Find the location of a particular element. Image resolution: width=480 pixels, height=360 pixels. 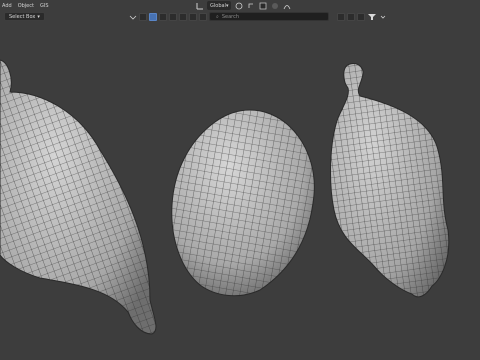

menu-add: Add is located at coordinates (7, 6).